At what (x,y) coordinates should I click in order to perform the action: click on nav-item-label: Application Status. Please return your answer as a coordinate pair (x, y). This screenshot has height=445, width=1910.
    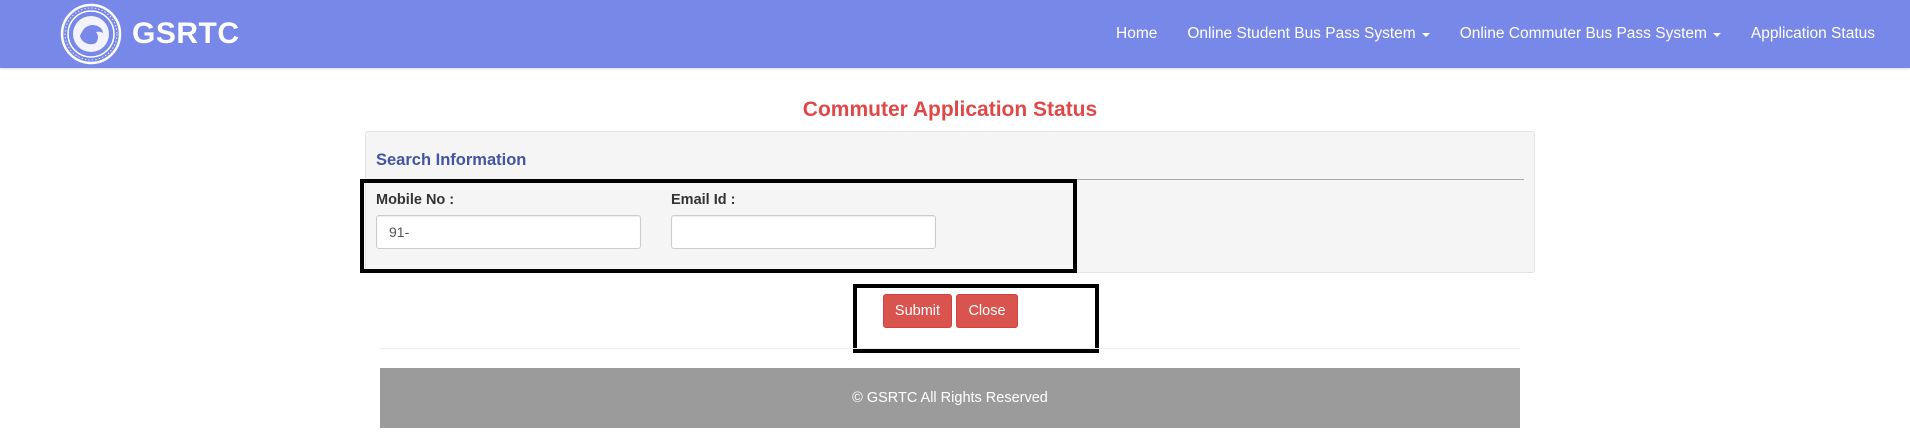
    Looking at the image, I should click on (1812, 33).